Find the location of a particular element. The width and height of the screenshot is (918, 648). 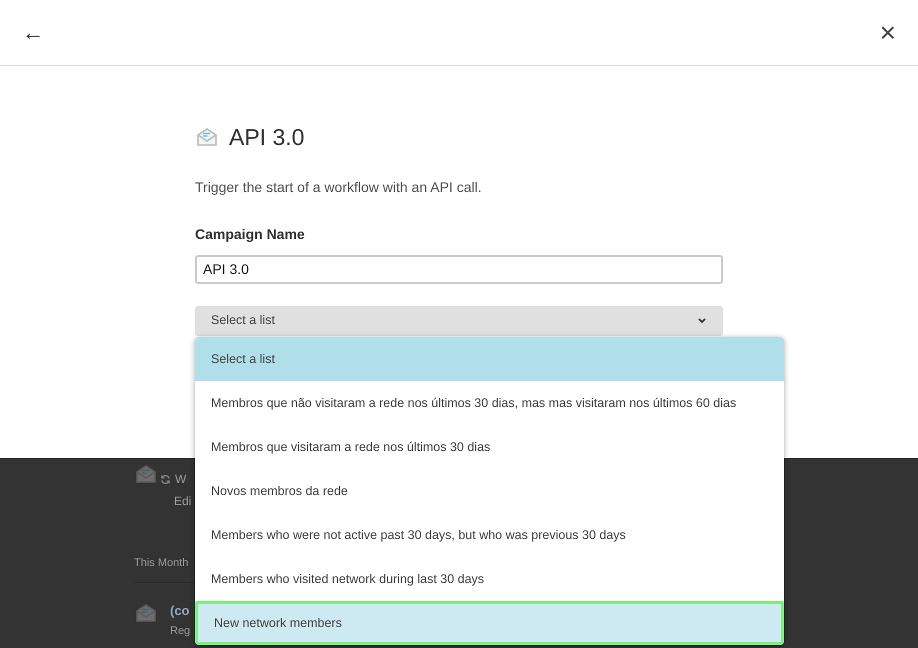

page-title: API 3.0 is located at coordinates (266, 137).